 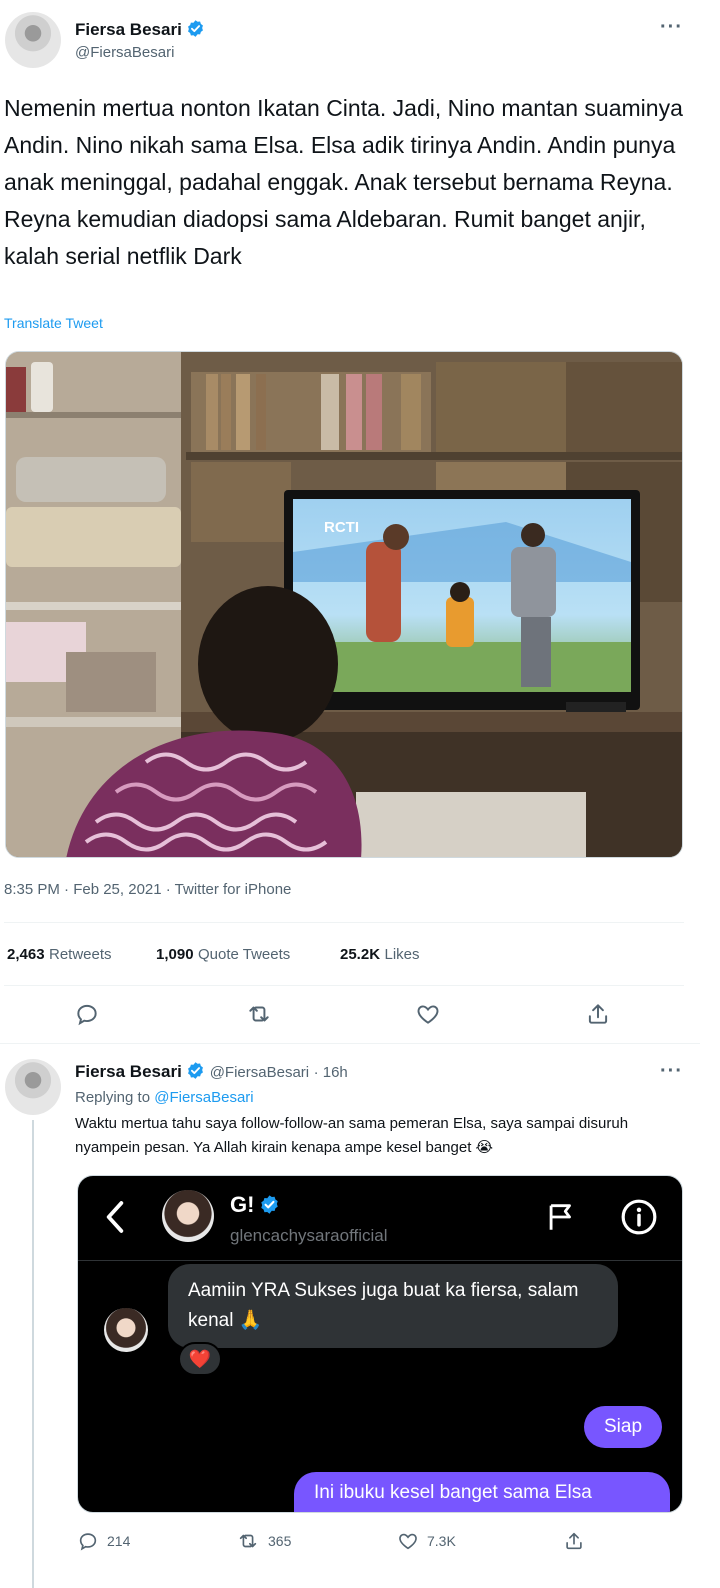 I want to click on reply-more-options-icon: ···, so click(x=671, y=1071).